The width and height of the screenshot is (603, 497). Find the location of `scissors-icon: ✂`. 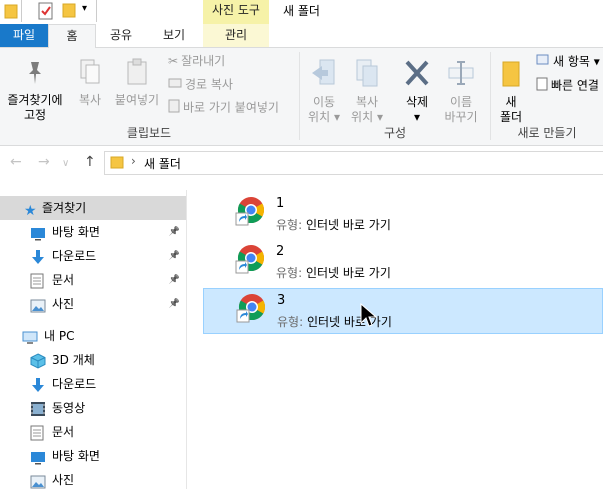

scissors-icon: ✂ is located at coordinates (173, 61).